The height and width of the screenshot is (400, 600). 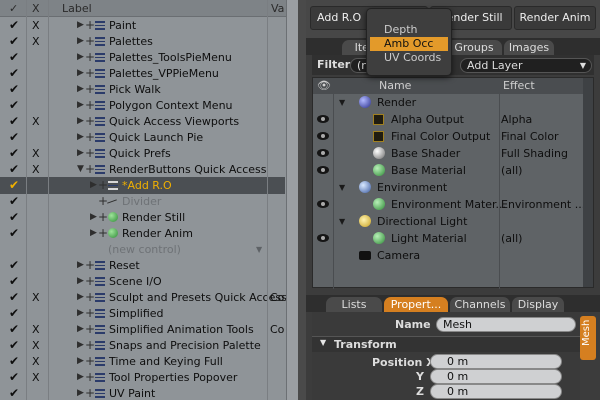 I want to click on shader-tree-row: Camera, so click(x=454, y=255).